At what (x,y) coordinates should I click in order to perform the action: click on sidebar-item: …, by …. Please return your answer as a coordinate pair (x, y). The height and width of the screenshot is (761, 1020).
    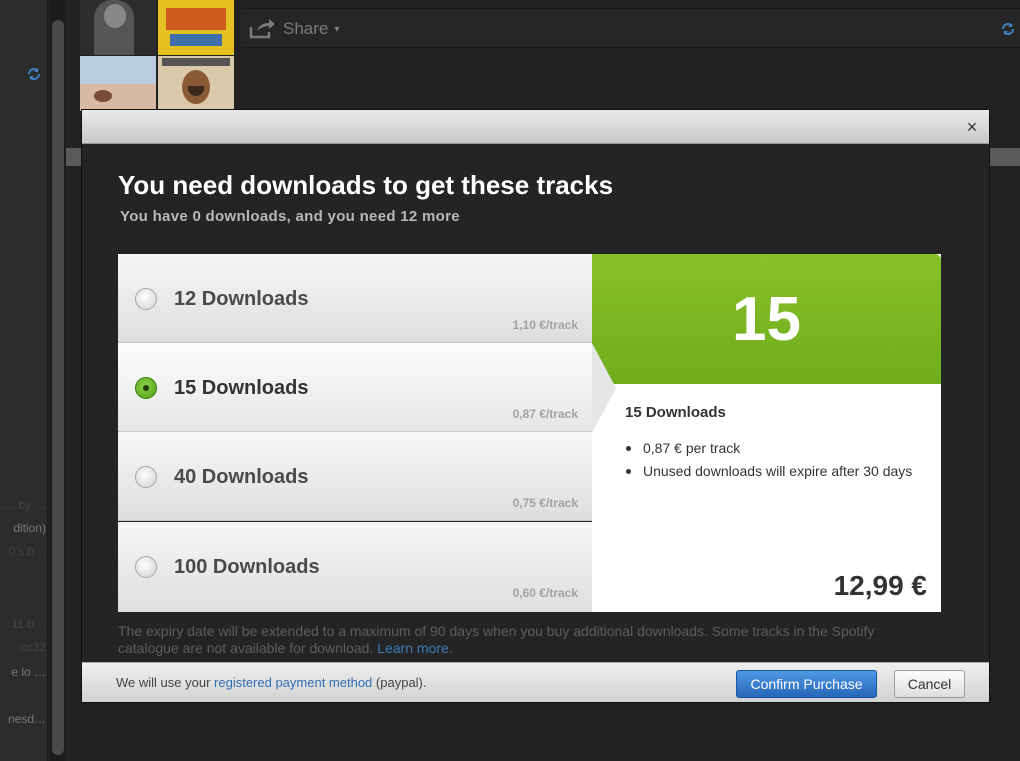
    Looking at the image, I should click on (23, 505).